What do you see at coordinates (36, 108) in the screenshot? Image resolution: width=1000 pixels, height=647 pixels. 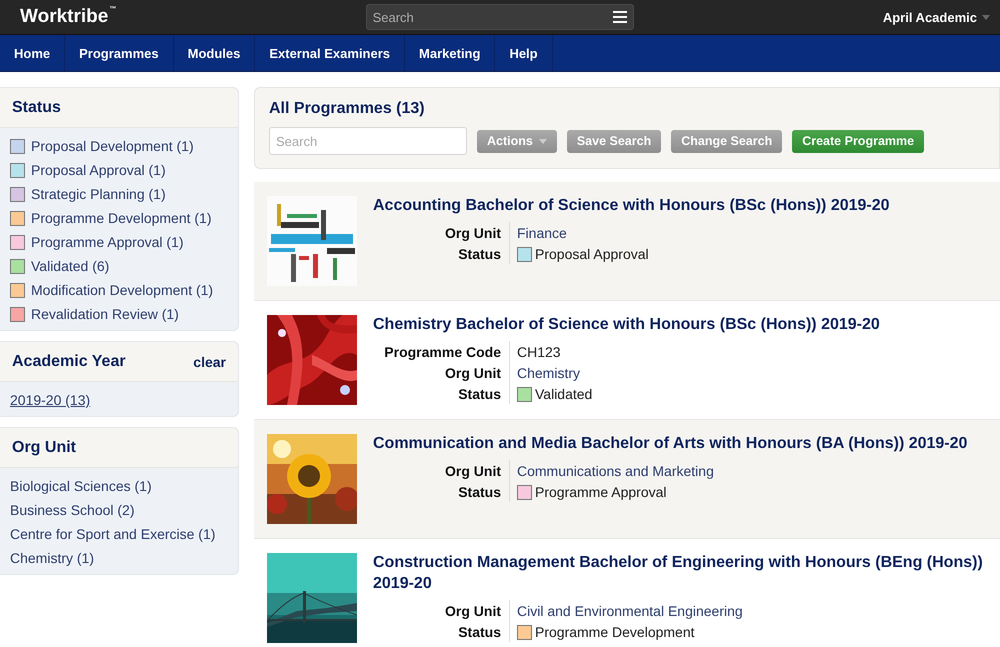 I see `panel-title: Status` at bounding box center [36, 108].